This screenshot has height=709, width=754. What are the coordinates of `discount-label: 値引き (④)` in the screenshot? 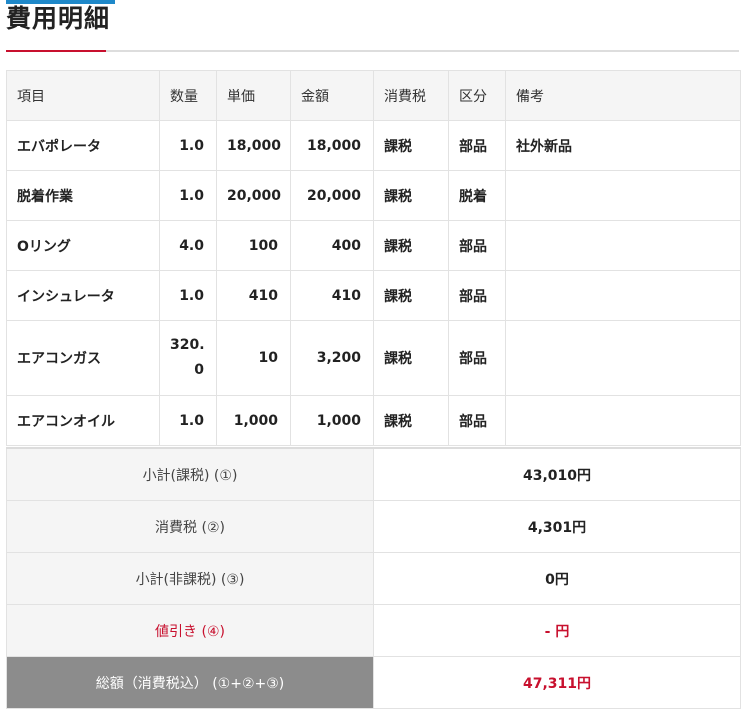 It's located at (190, 630).